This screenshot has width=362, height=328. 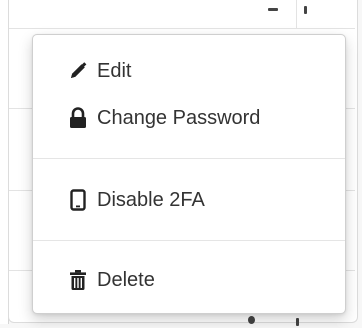 What do you see at coordinates (126, 279) in the screenshot?
I see `delete-label: Delete` at bounding box center [126, 279].